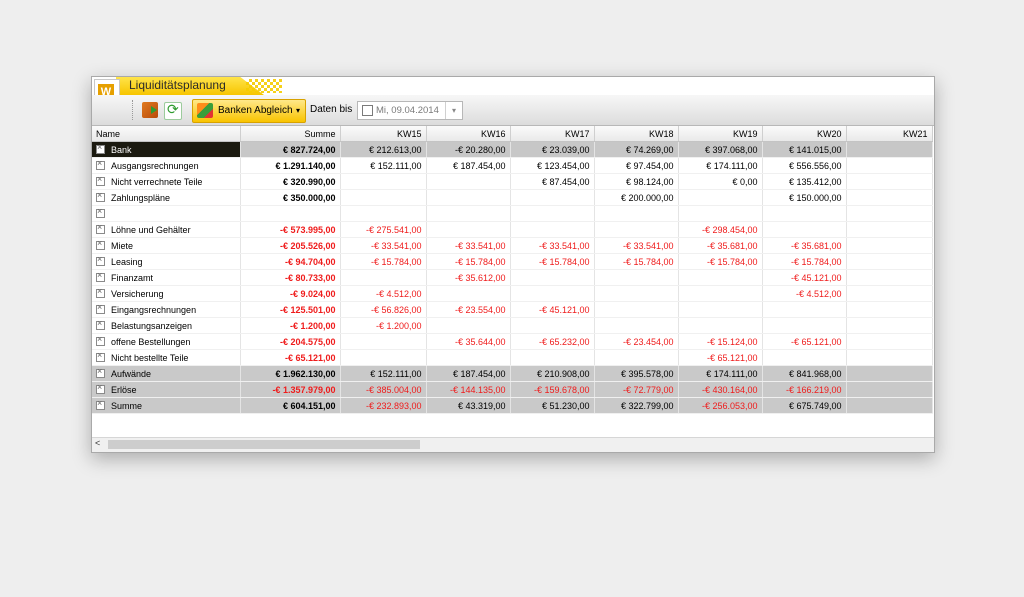 The height and width of the screenshot is (597, 1024). Describe the element at coordinates (367, 110) in the screenshot. I see `date-checkbox` at that location.